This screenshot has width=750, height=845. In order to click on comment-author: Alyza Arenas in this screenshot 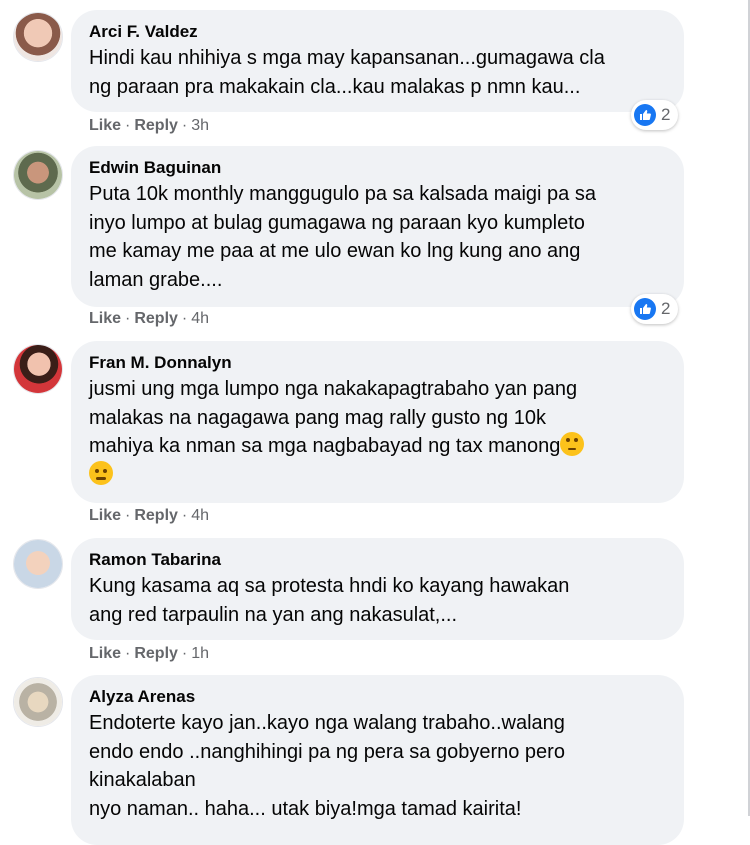, I will do `click(377, 697)`.